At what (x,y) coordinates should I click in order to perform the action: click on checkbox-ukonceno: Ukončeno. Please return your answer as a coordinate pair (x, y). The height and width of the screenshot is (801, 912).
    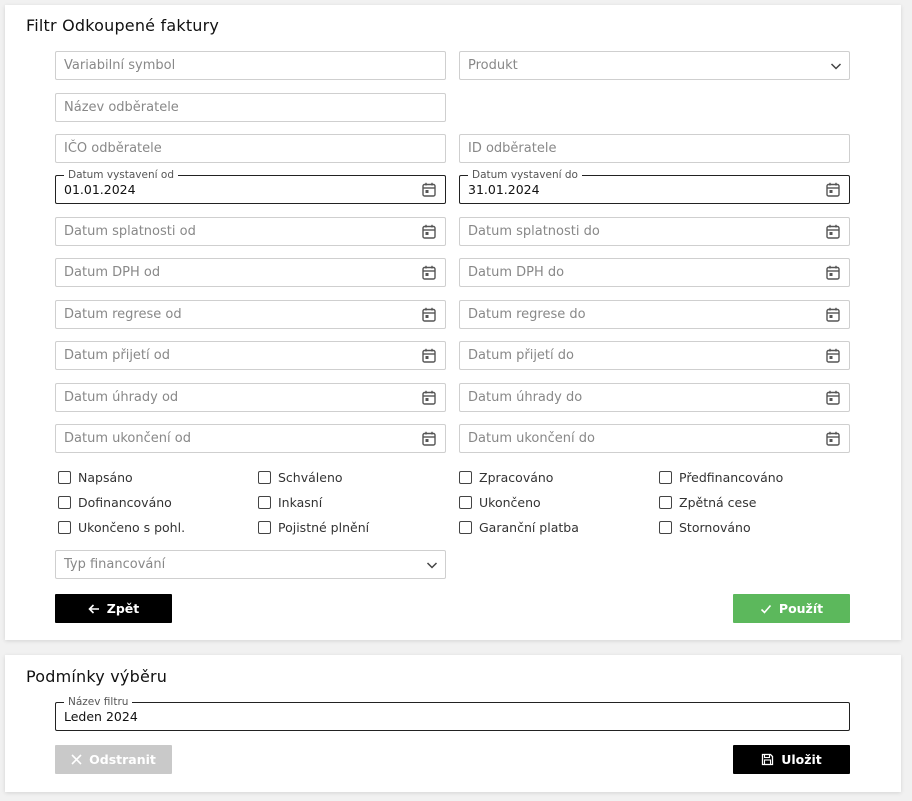
    Looking at the image, I should click on (500, 502).